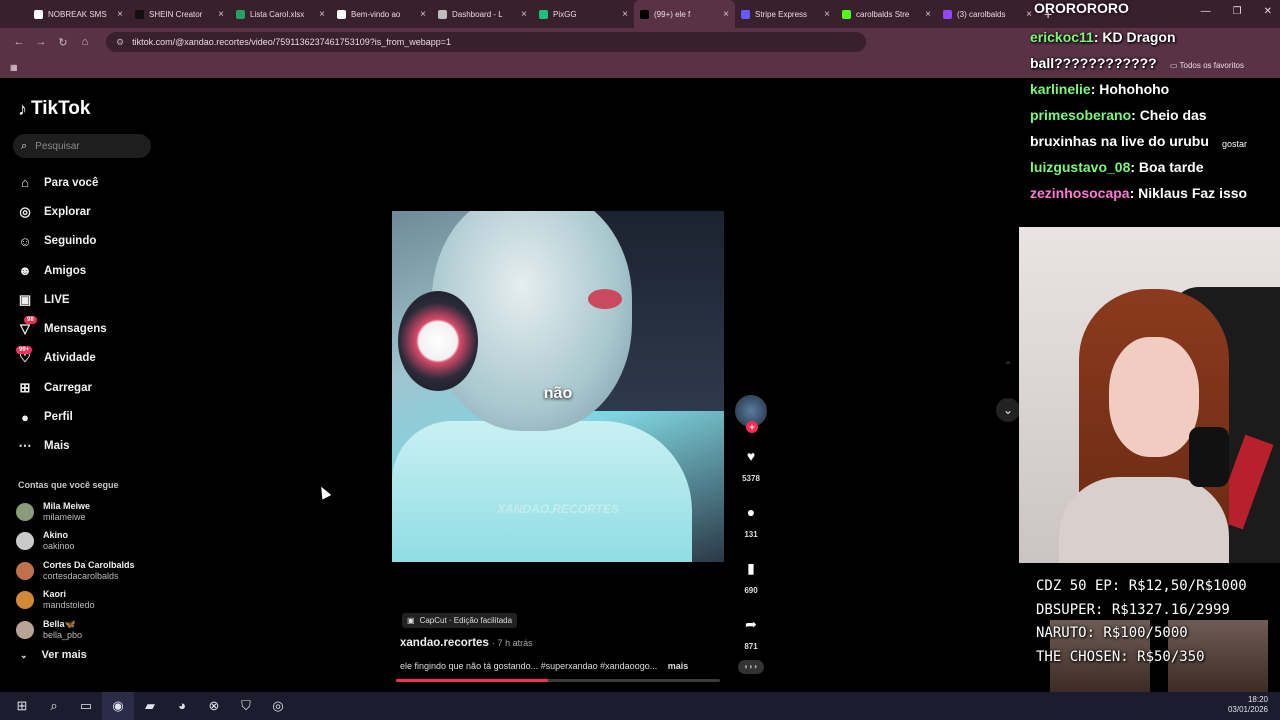  Describe the element at coordinates (1167, 167) in the screenshot. I see `chat-text: : Boa tarde` at that location.